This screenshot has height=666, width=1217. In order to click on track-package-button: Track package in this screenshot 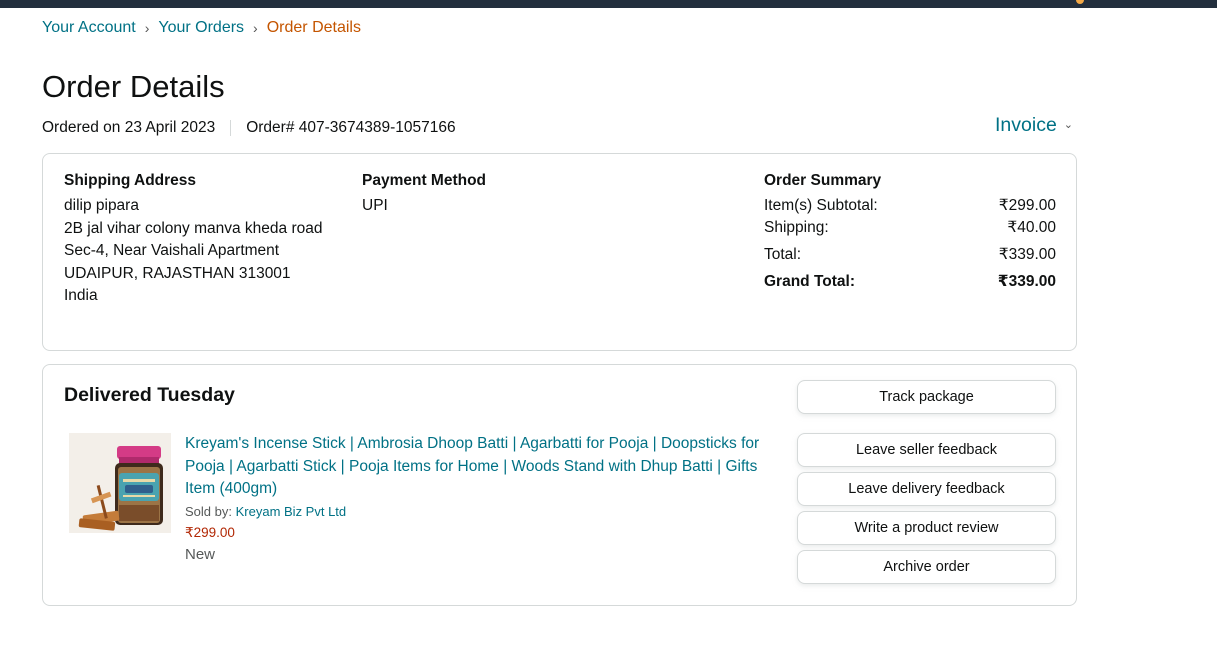, I will do `click(926, 397)`.